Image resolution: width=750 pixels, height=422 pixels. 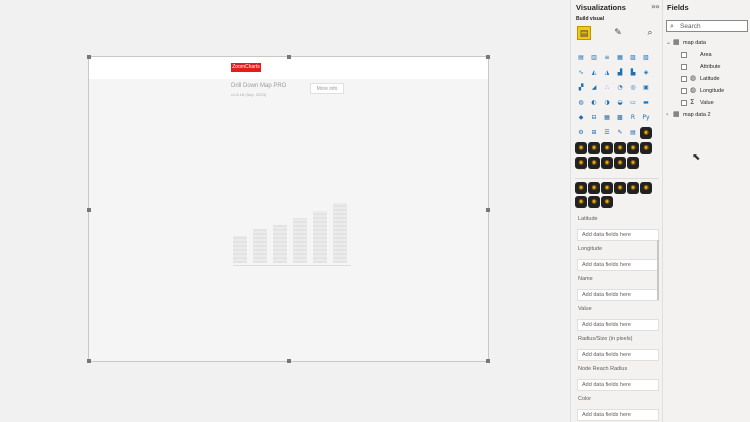 What do you see at coordinates (607, 73) in the screenshot?
I see `stacked-area-icon: ◮` at bounding box center [607, 73].